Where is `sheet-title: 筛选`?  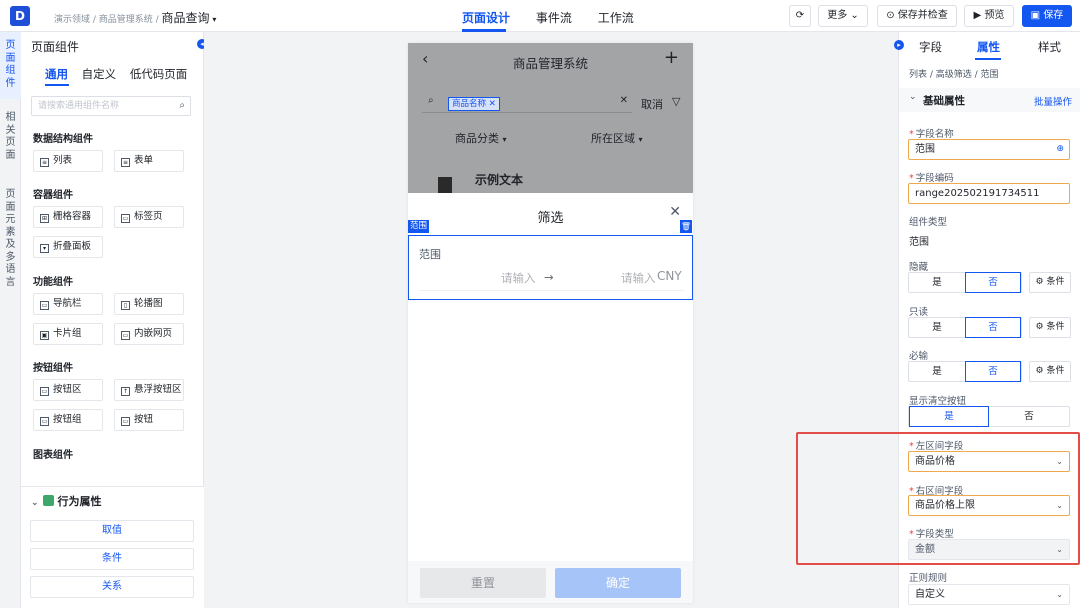
sheet-title: 筛选 is located at coordinates (550, 218).